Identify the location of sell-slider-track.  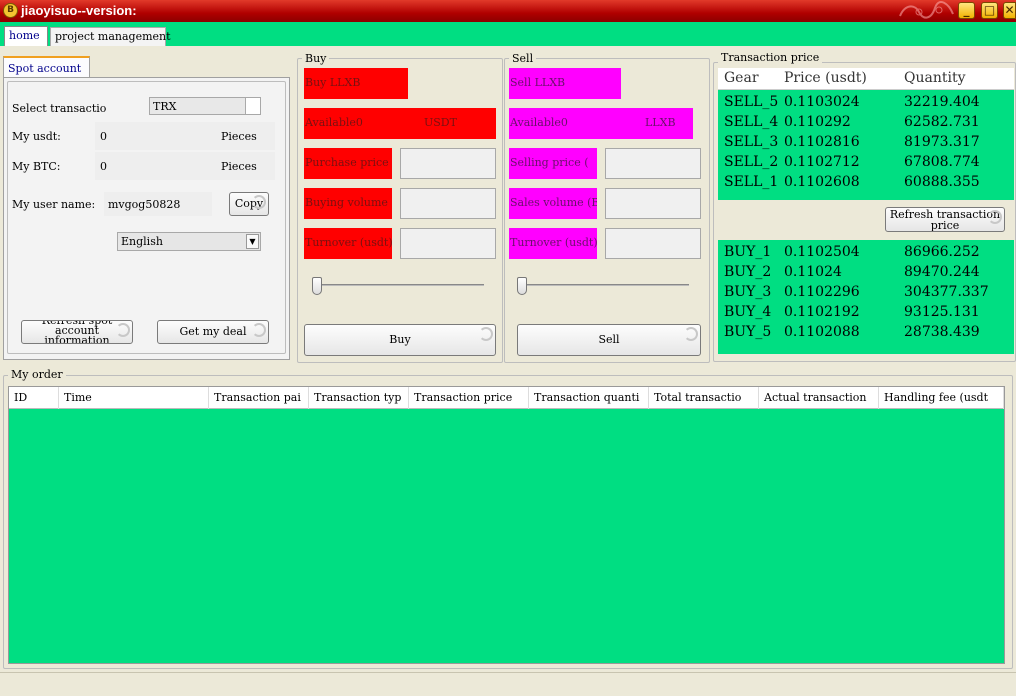
(603, 285).